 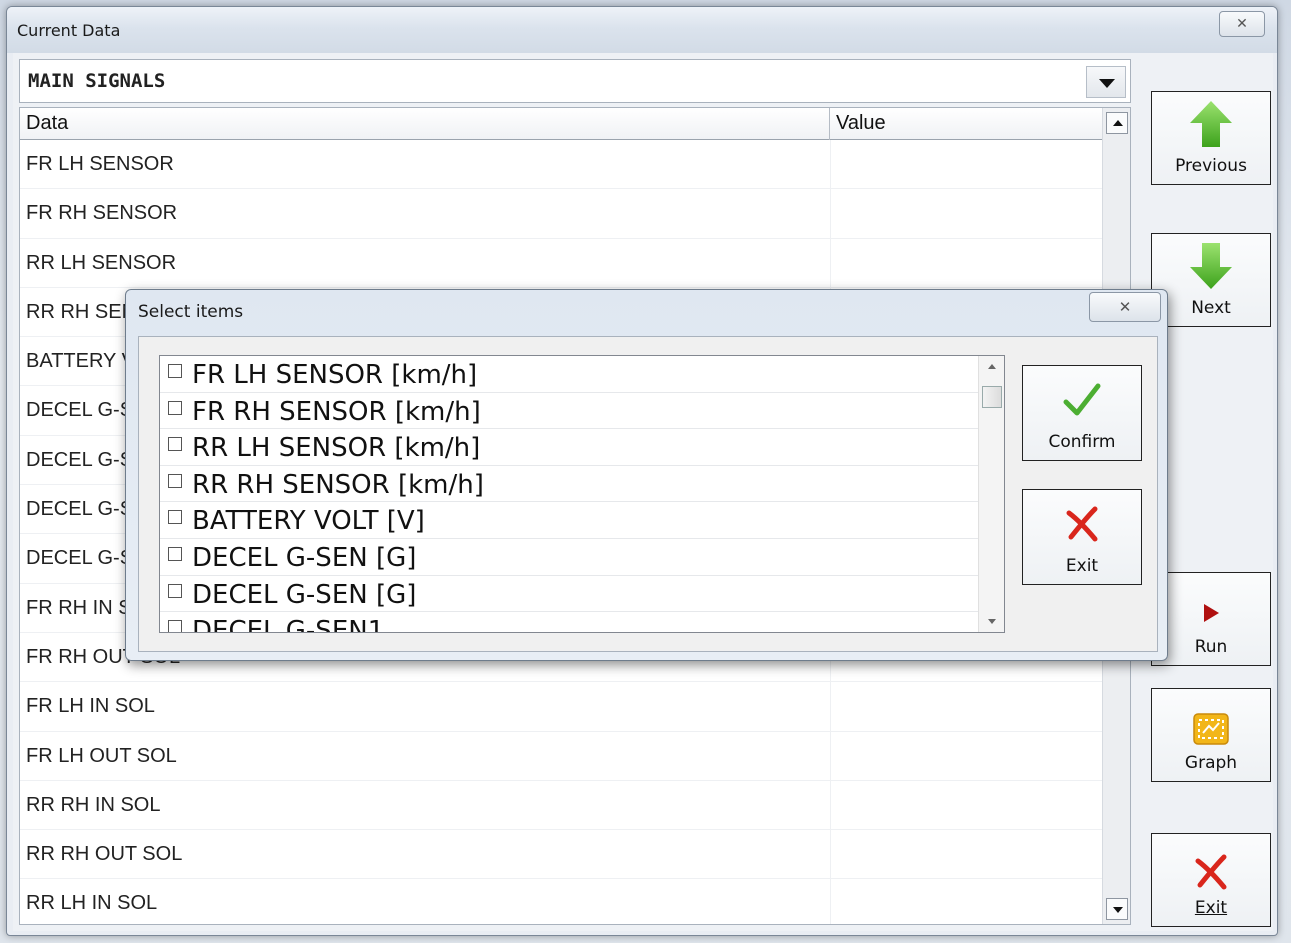 I want to click on run-label: Run, so click(x=1211, y=647).